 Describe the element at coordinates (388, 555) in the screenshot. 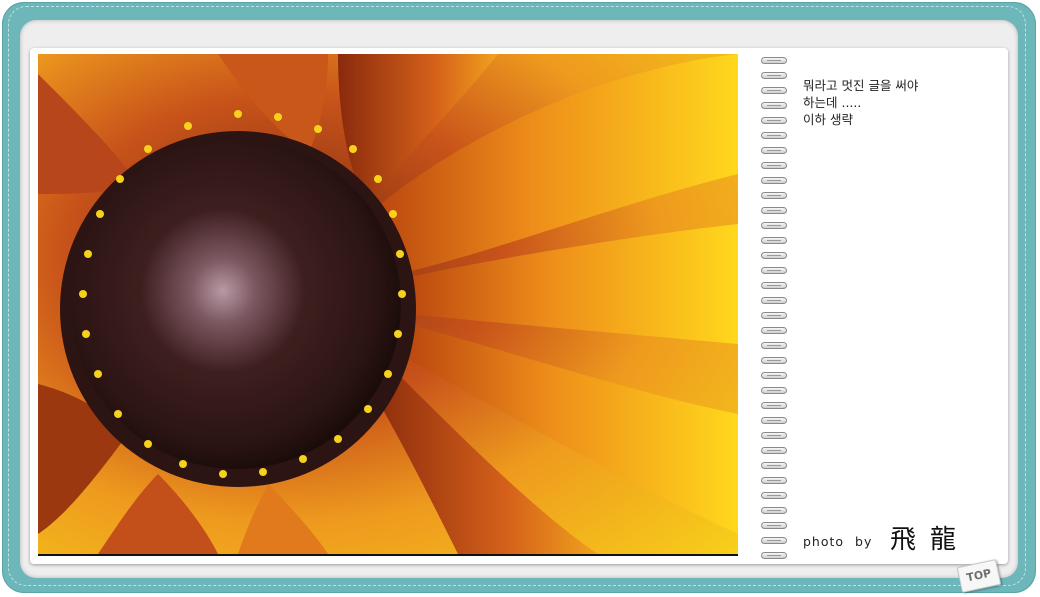

I see `photo-underline` at that location.